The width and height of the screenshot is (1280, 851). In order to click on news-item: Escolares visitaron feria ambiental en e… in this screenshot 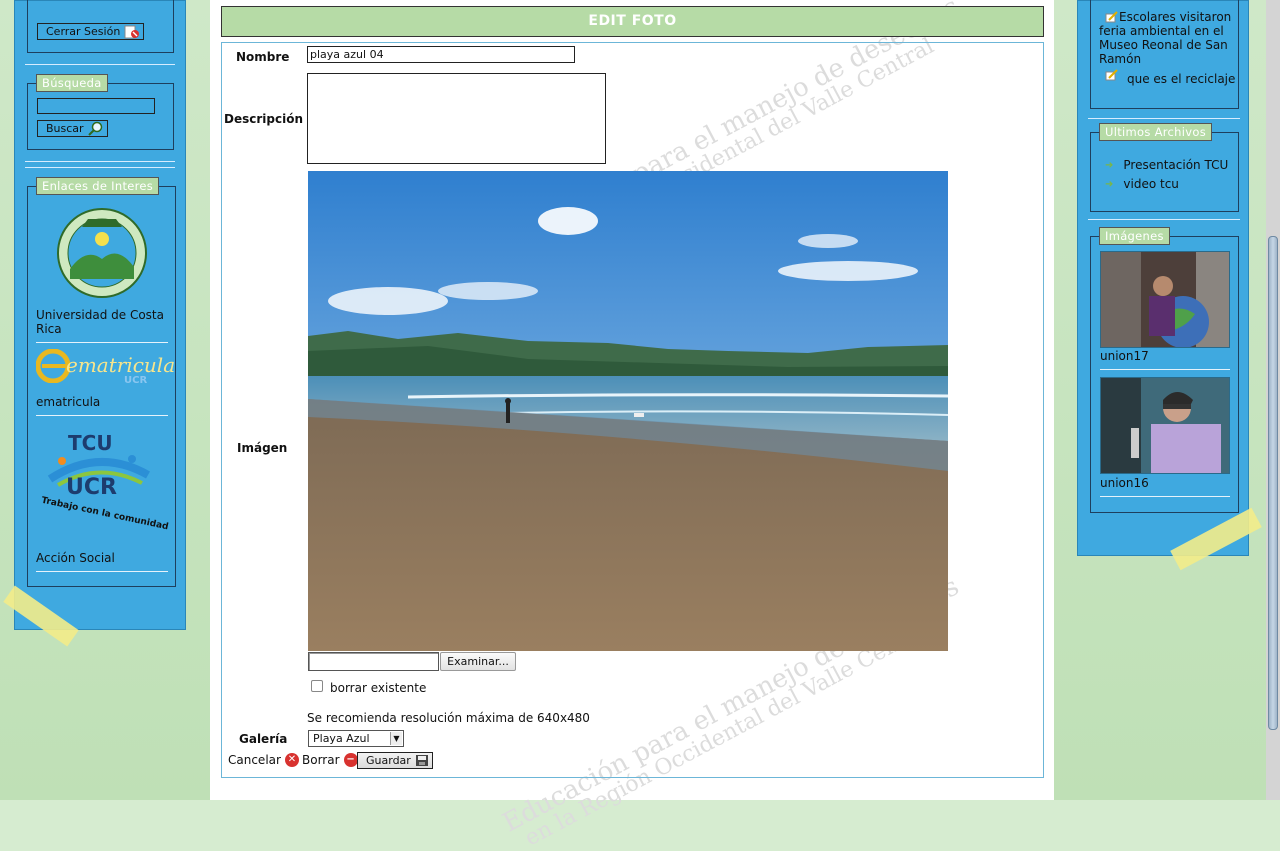, I will do `click(1168, 38)`.